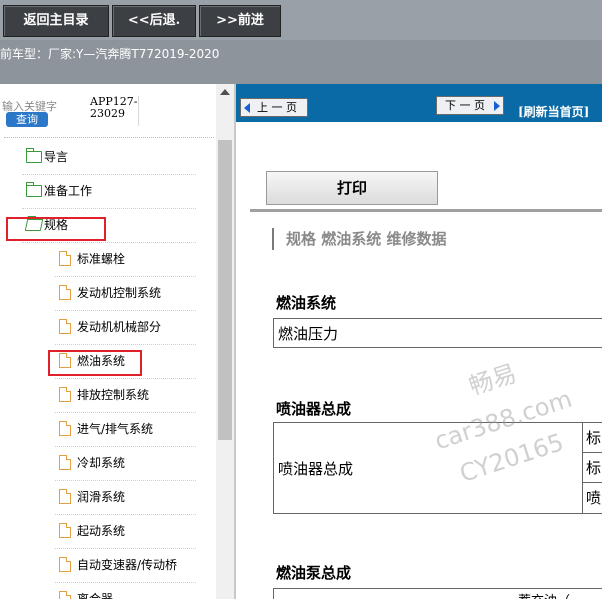 The height and width of the screenshot is (599, 602). What do you see at coordinates (105, 157) in the screenshot?
I see `tree-item-intro: 导言` at bounding box center [105, 157].